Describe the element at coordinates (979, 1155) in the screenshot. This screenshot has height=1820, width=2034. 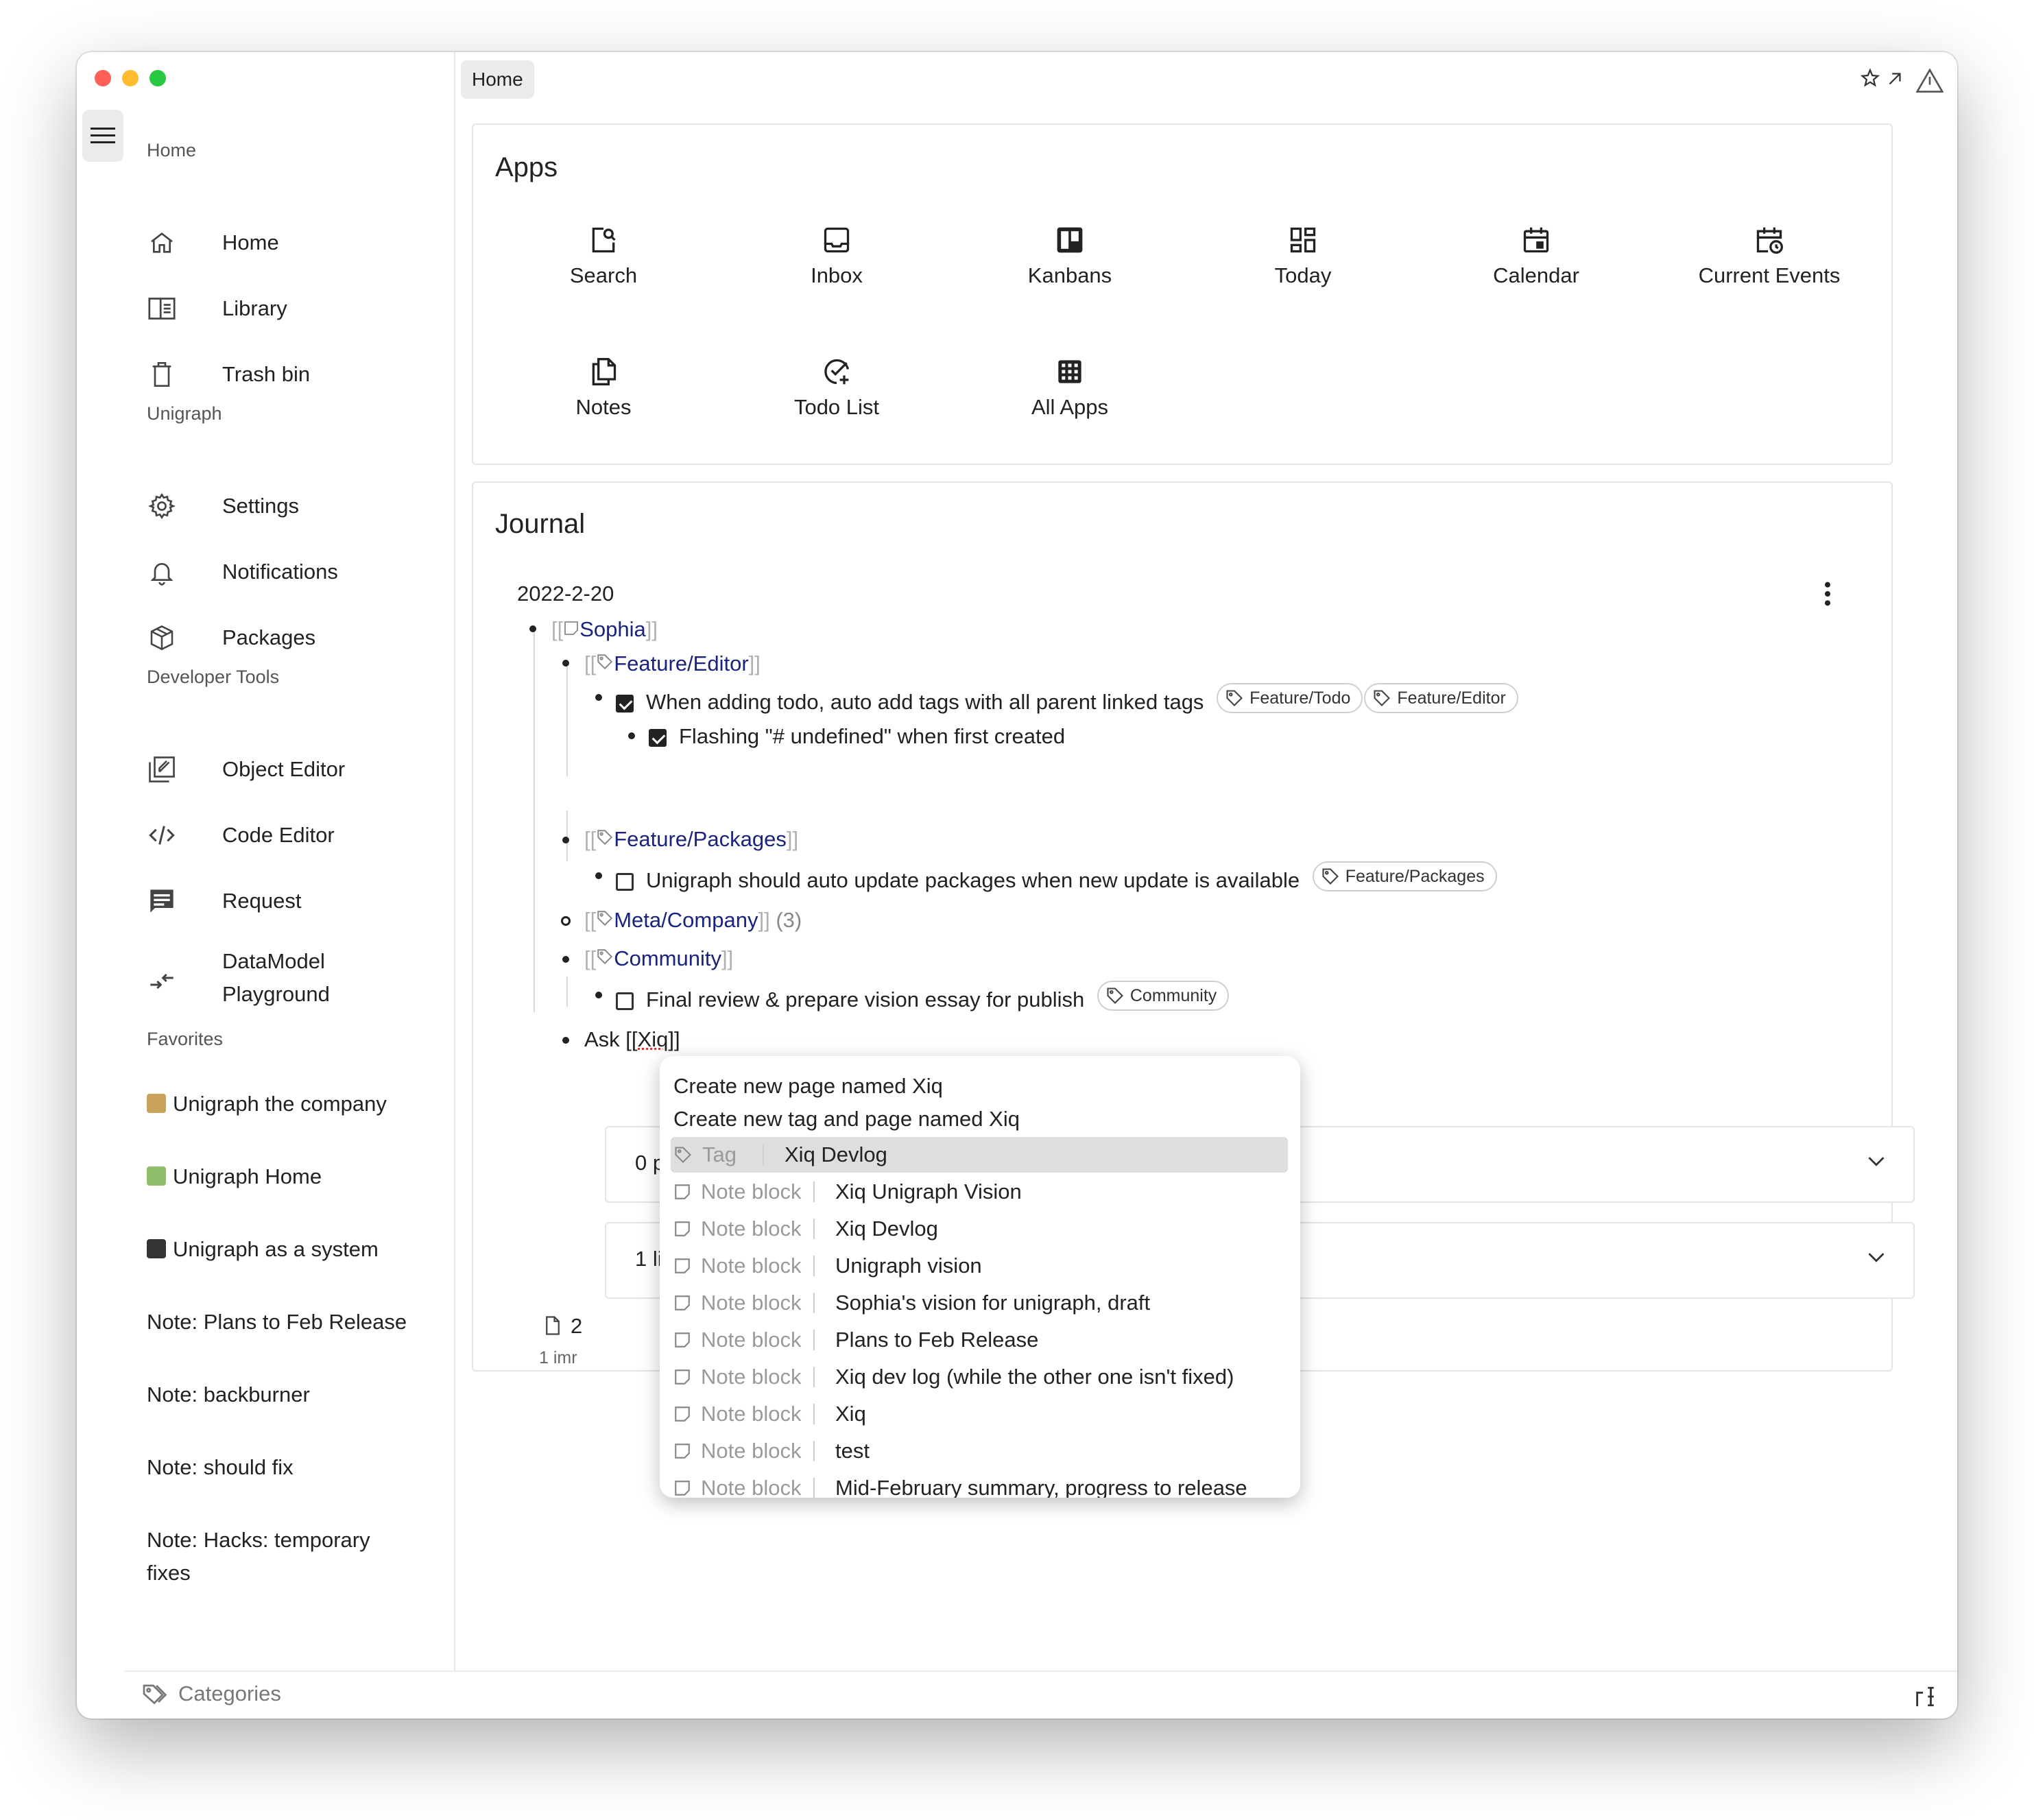
I see `suggestion-row: Tag Xiq Devlog` at that location.